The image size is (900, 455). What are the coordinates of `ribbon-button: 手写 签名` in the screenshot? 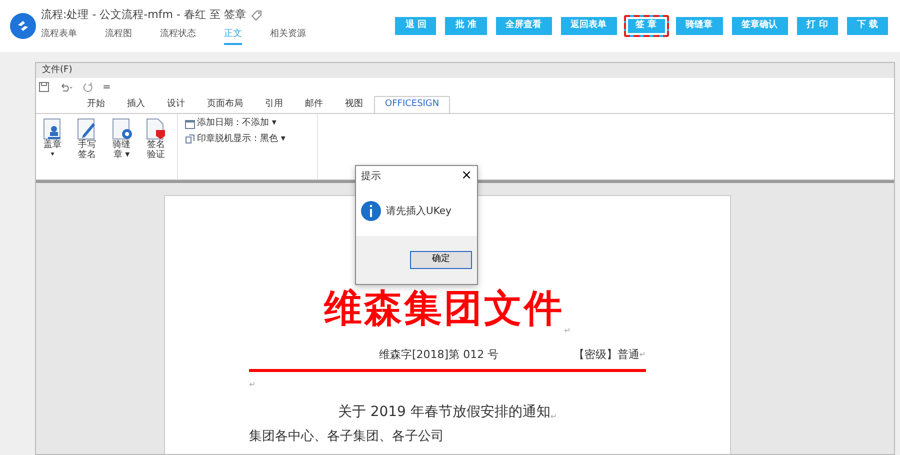 It's located at (87, 139).